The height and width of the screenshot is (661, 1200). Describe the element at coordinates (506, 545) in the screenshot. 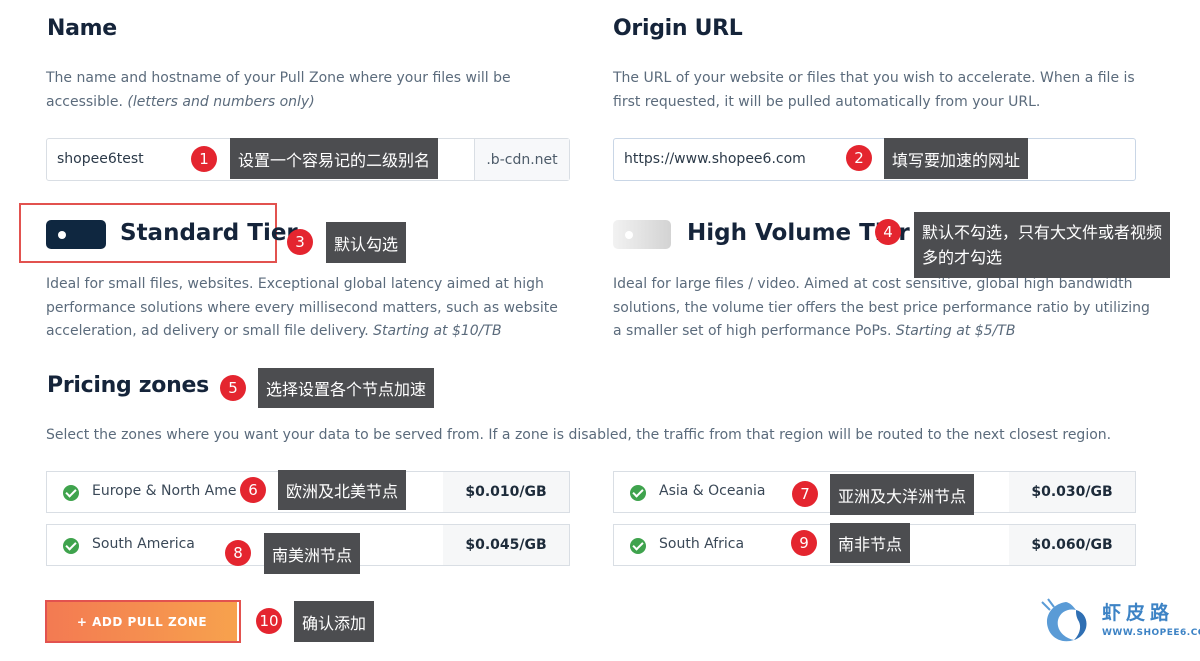

I see `zone-price: $0.045/GB` at that location.